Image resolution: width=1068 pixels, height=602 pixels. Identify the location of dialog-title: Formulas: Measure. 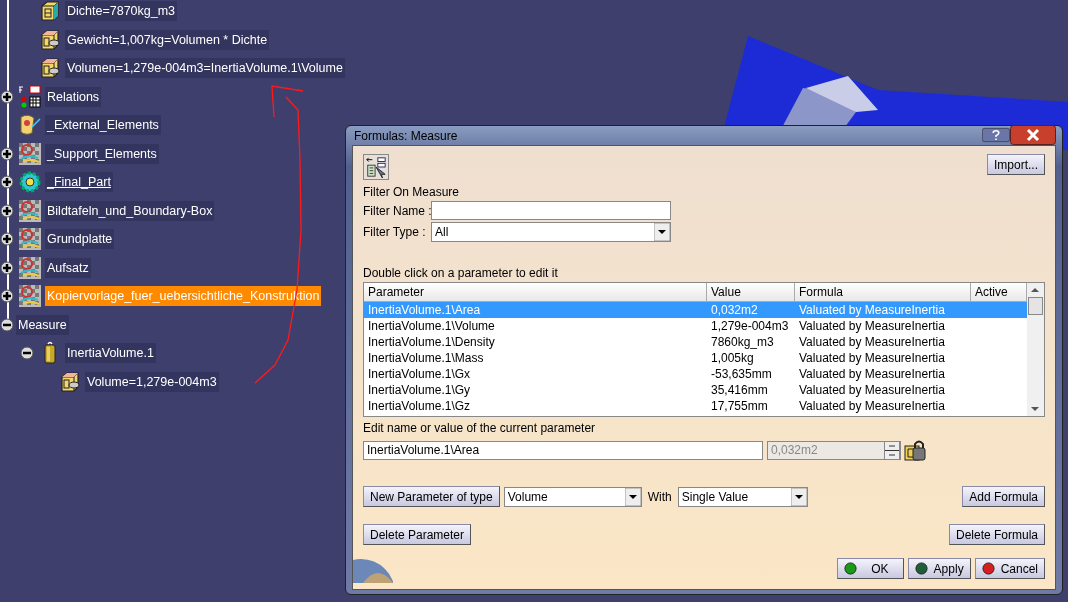
(405, 135).